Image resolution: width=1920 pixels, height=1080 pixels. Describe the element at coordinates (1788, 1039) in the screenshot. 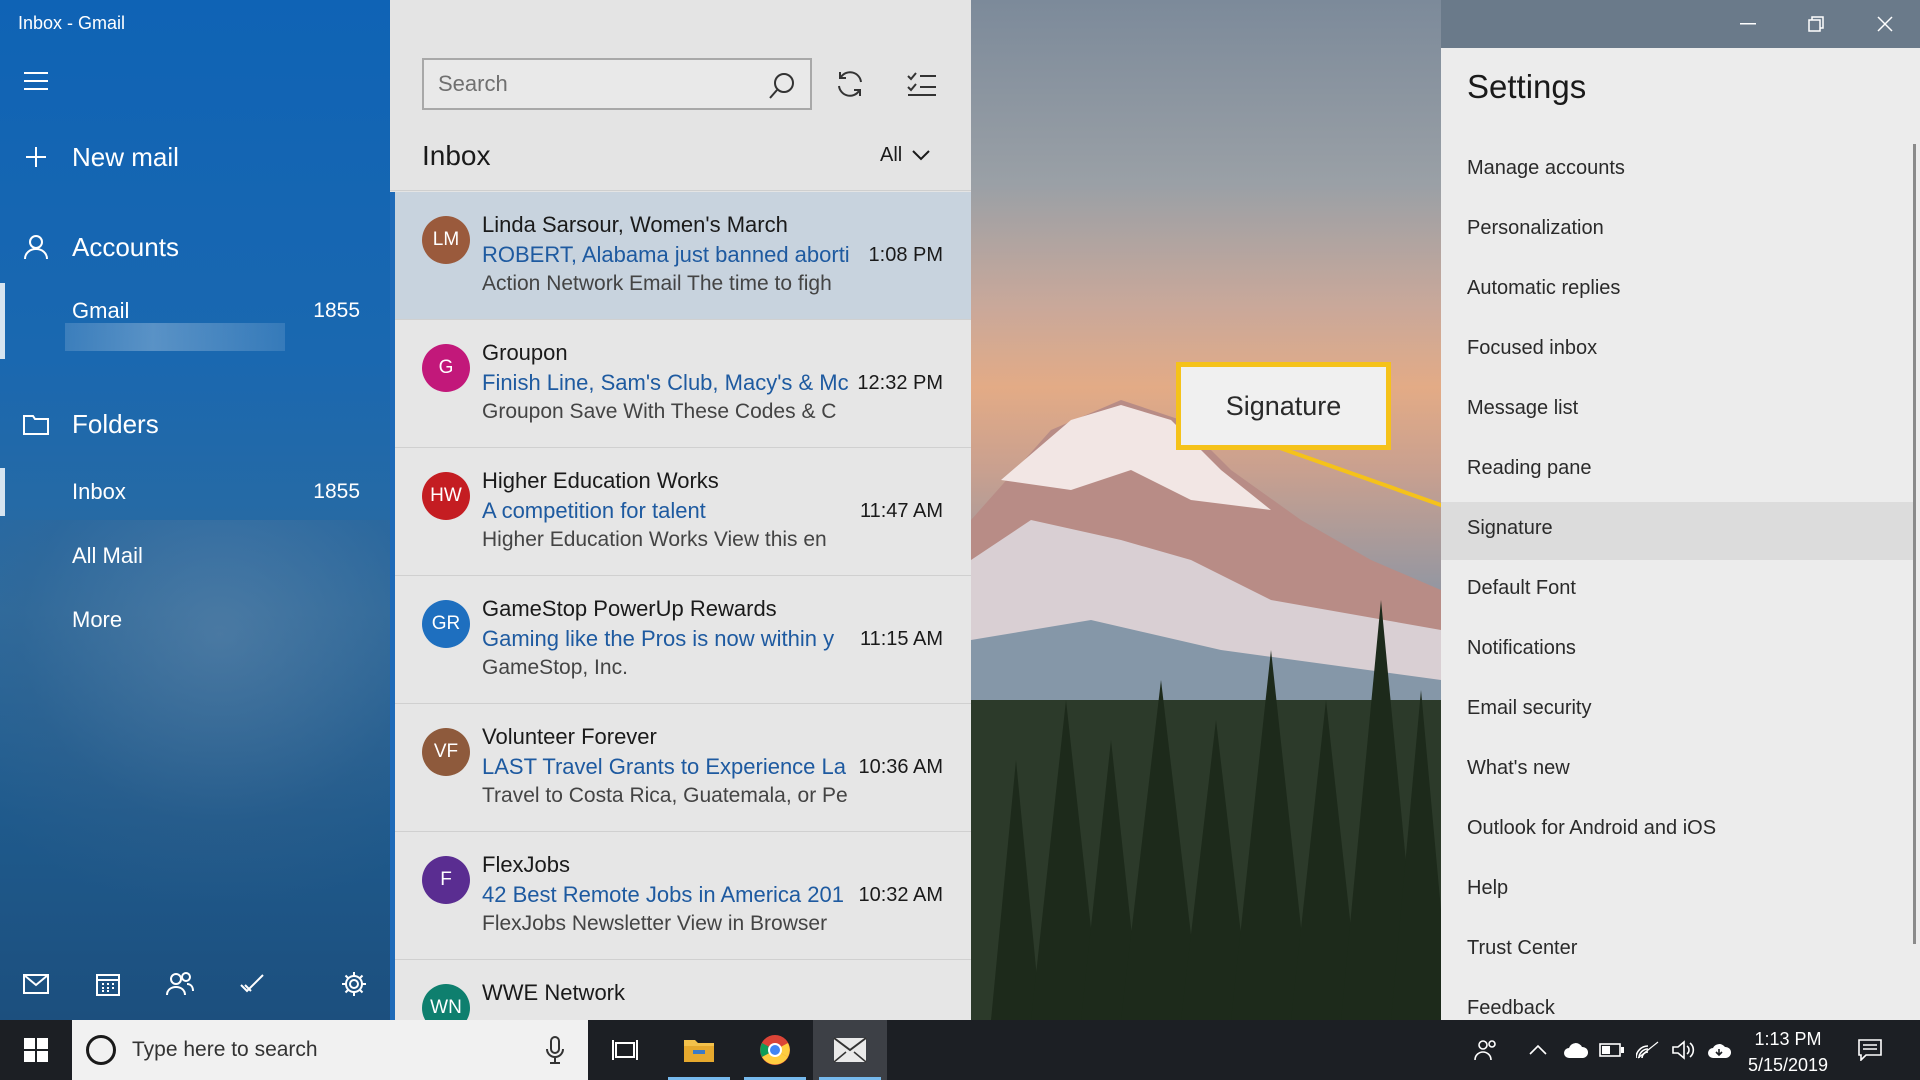

I see `clock-time: 1:13 PM` at that location.